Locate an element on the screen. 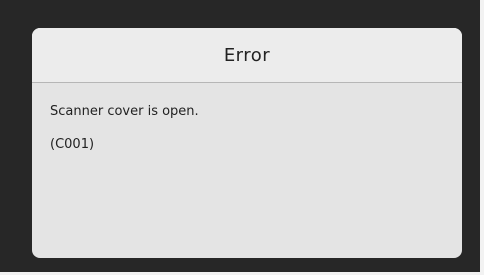 This screenshot has height=275, width=484. screen-right-edge is located at coordinates (482, 137).